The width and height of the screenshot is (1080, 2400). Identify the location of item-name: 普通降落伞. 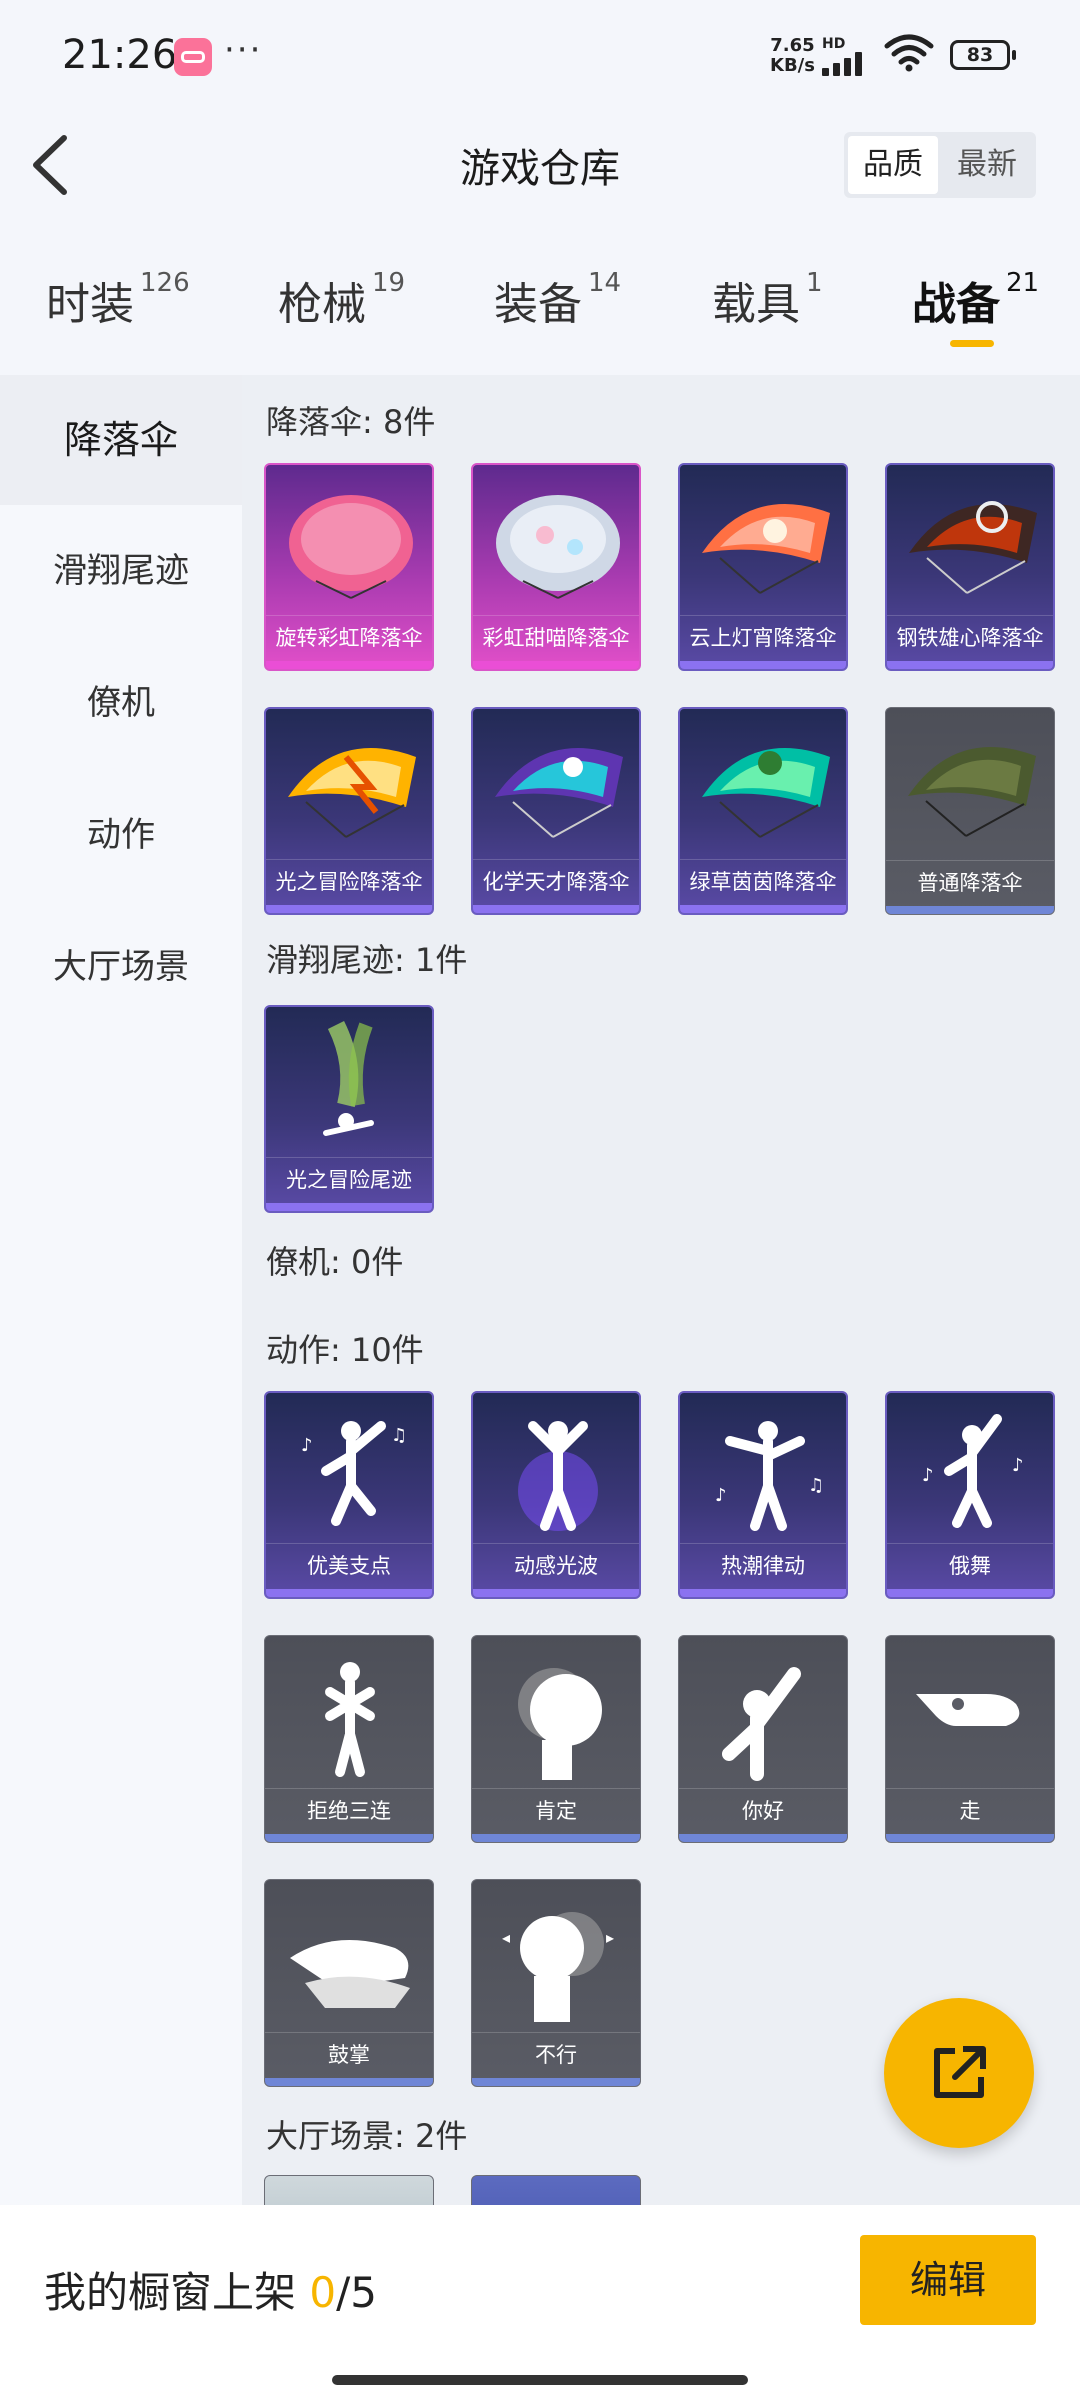
(970, 882).